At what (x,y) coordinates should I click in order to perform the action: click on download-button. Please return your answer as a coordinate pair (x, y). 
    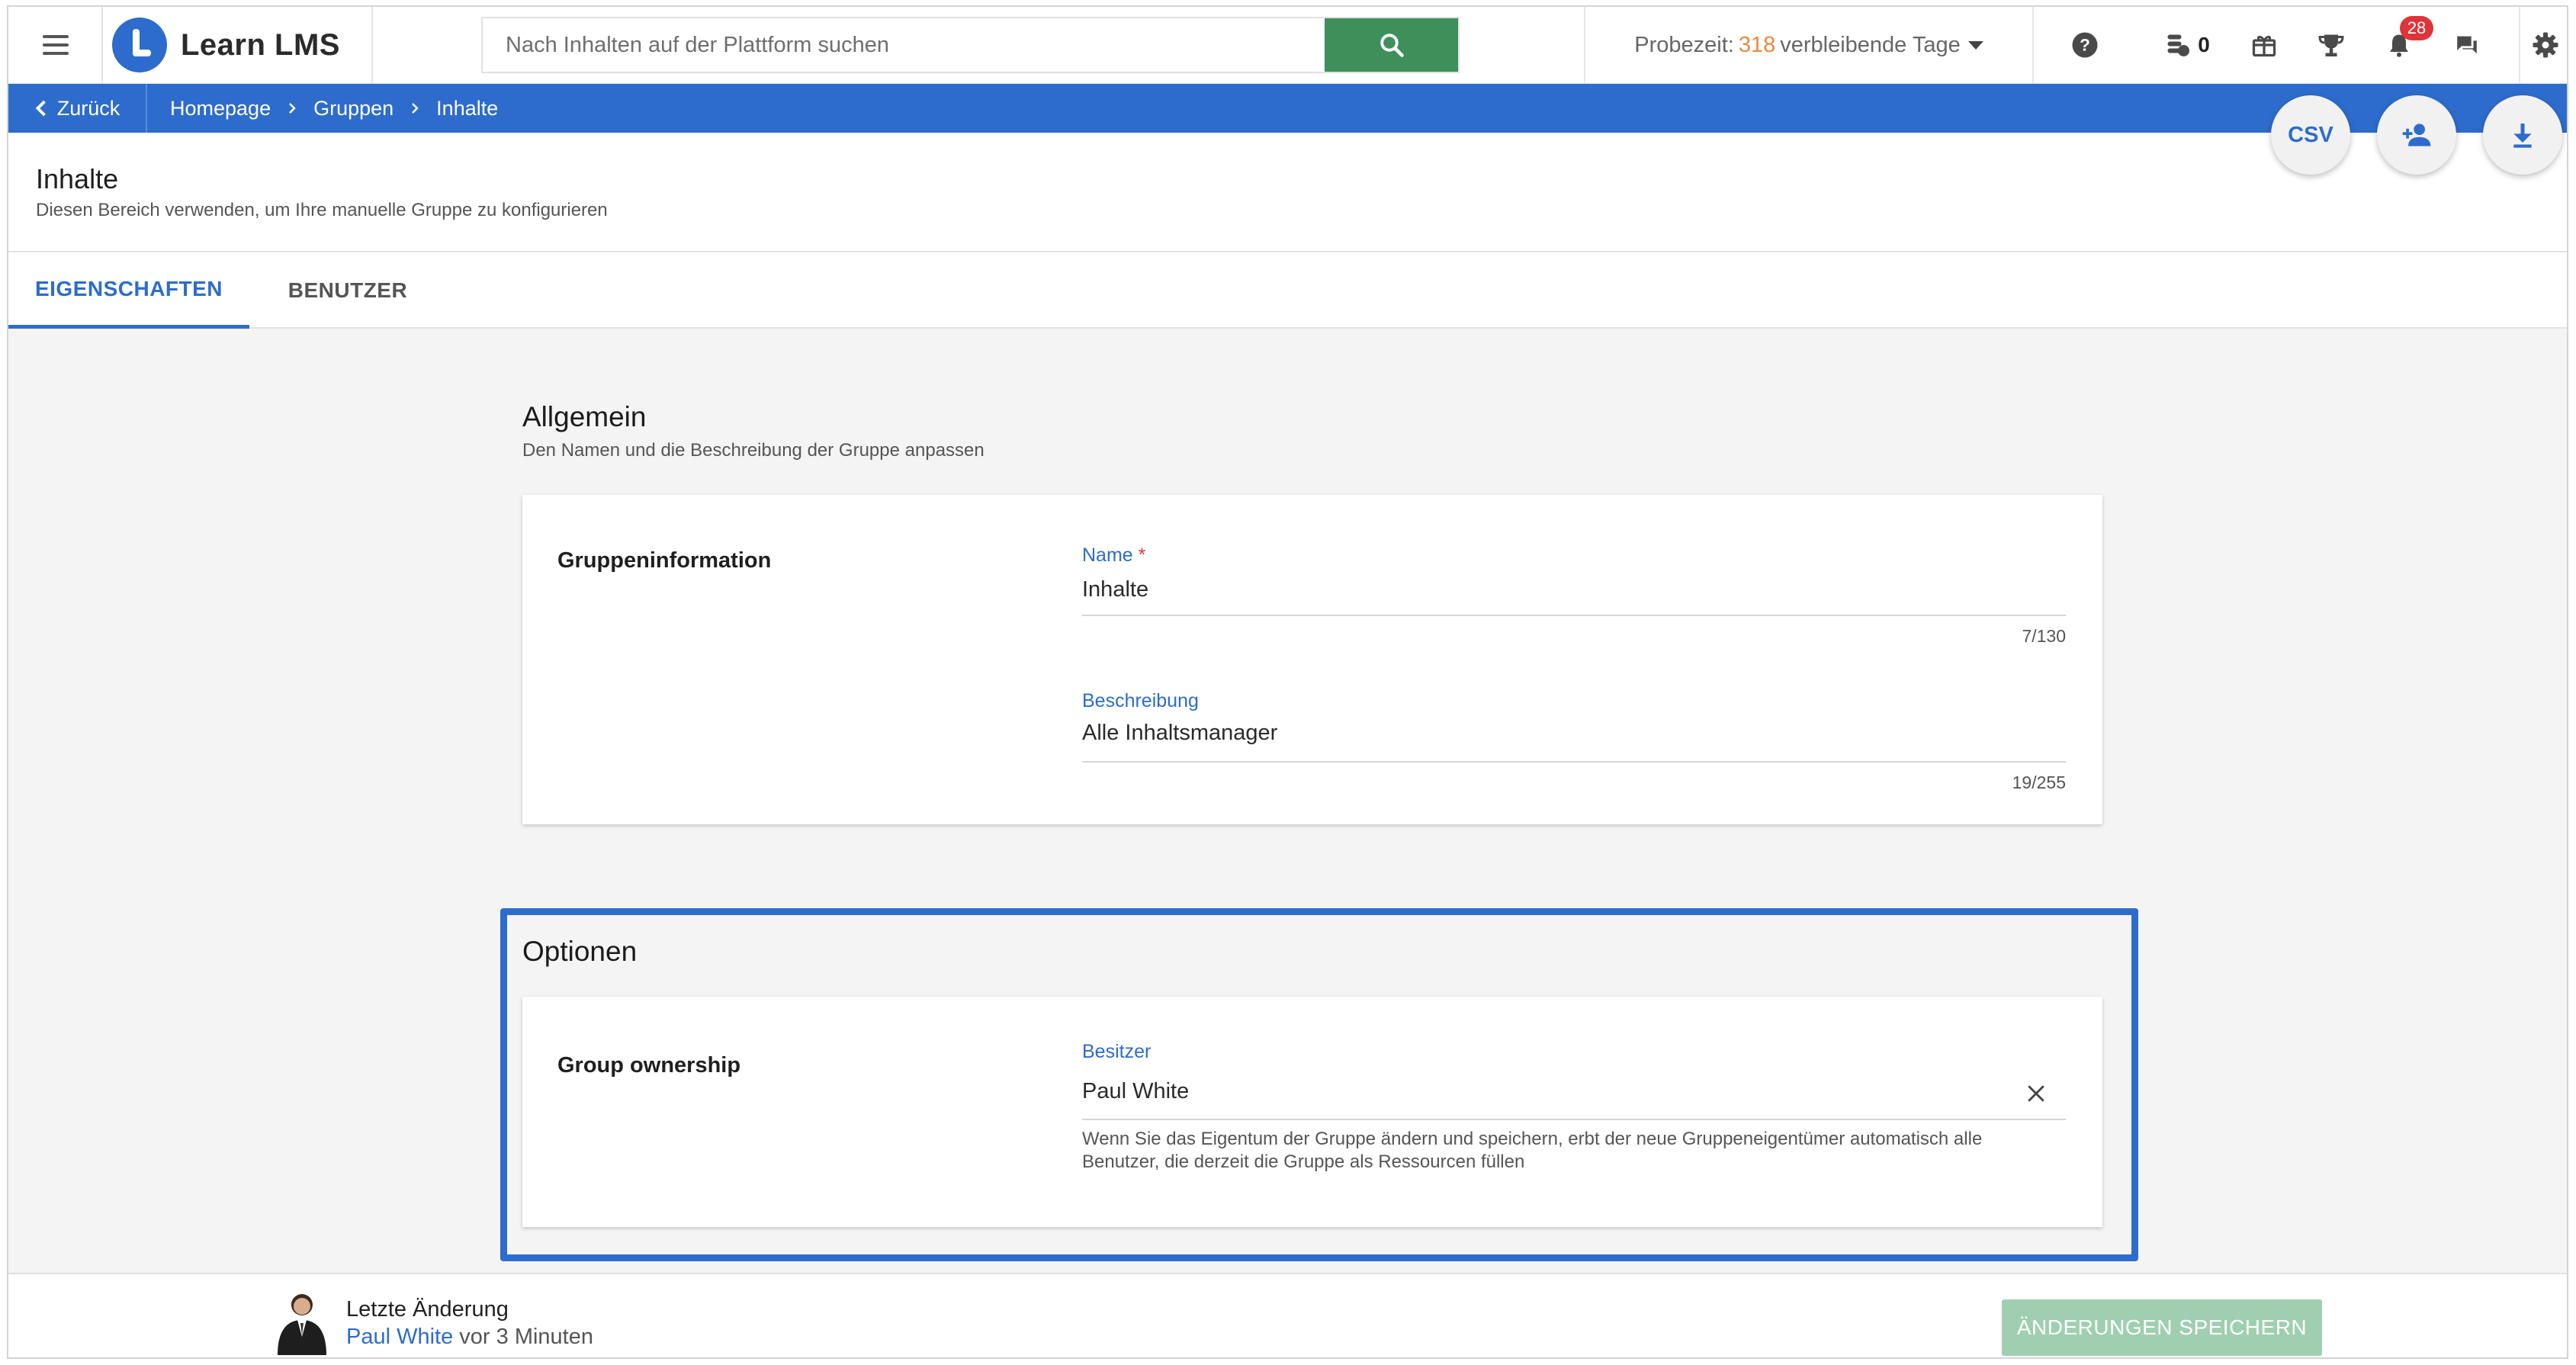
    Looking at the image, I should click on (2522, 135).